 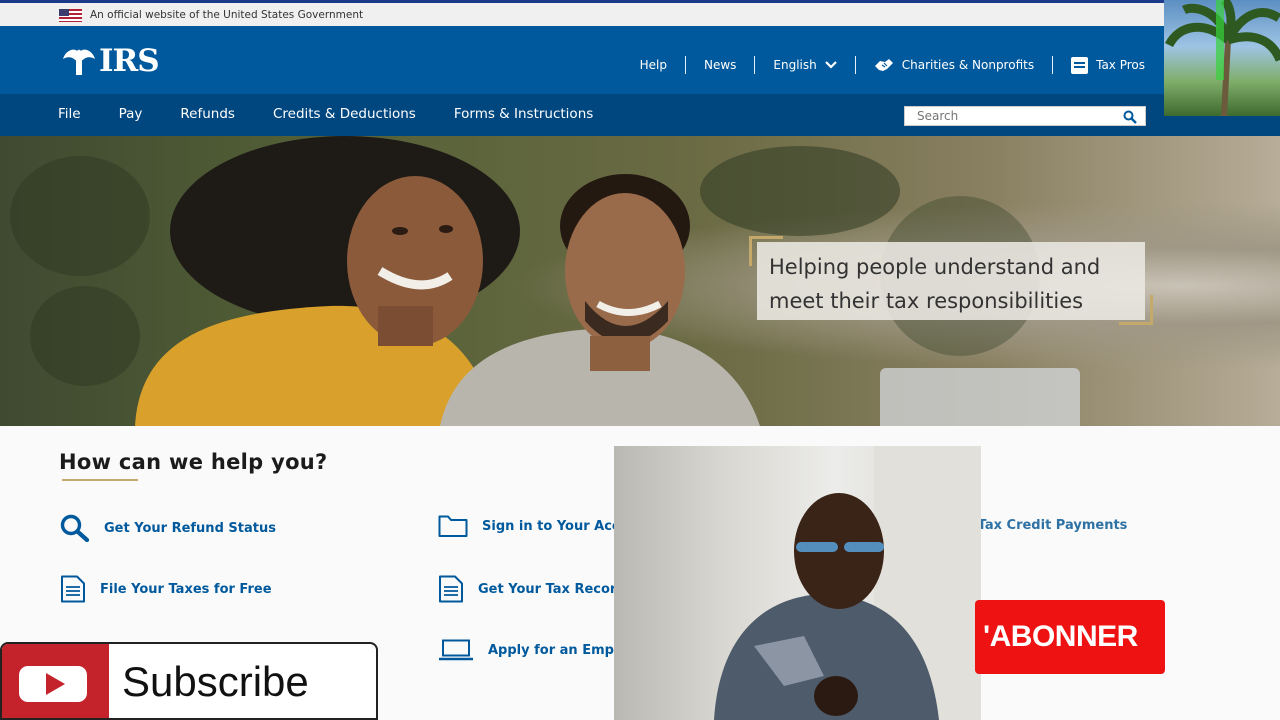 I want to click on folder-icon, so click(x=453, y=526).